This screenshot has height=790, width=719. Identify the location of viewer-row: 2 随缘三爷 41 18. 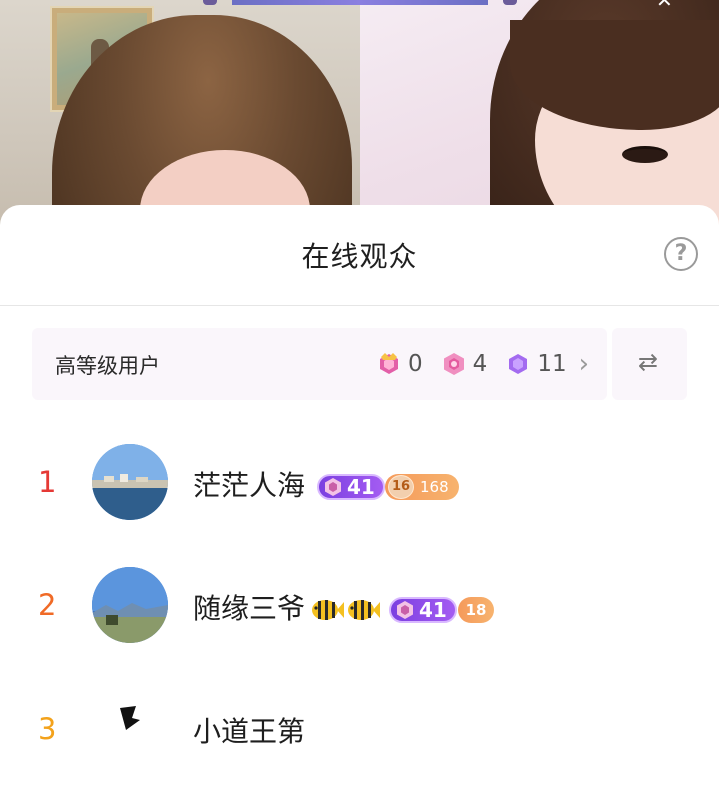
(359, 617).